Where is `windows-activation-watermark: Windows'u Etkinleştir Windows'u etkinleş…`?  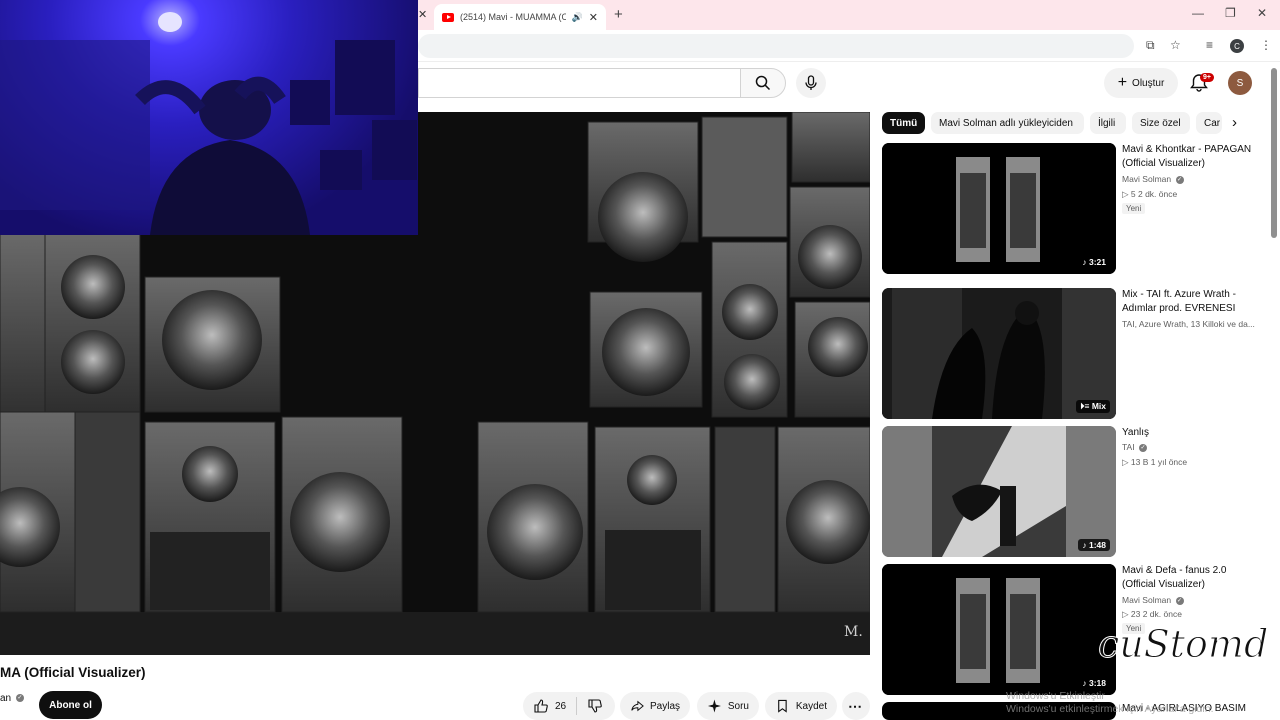
windows-activation-watermark: Windows'u Etkinleştir Windows'u etkinleş… is located at coordinates (1109, 703).